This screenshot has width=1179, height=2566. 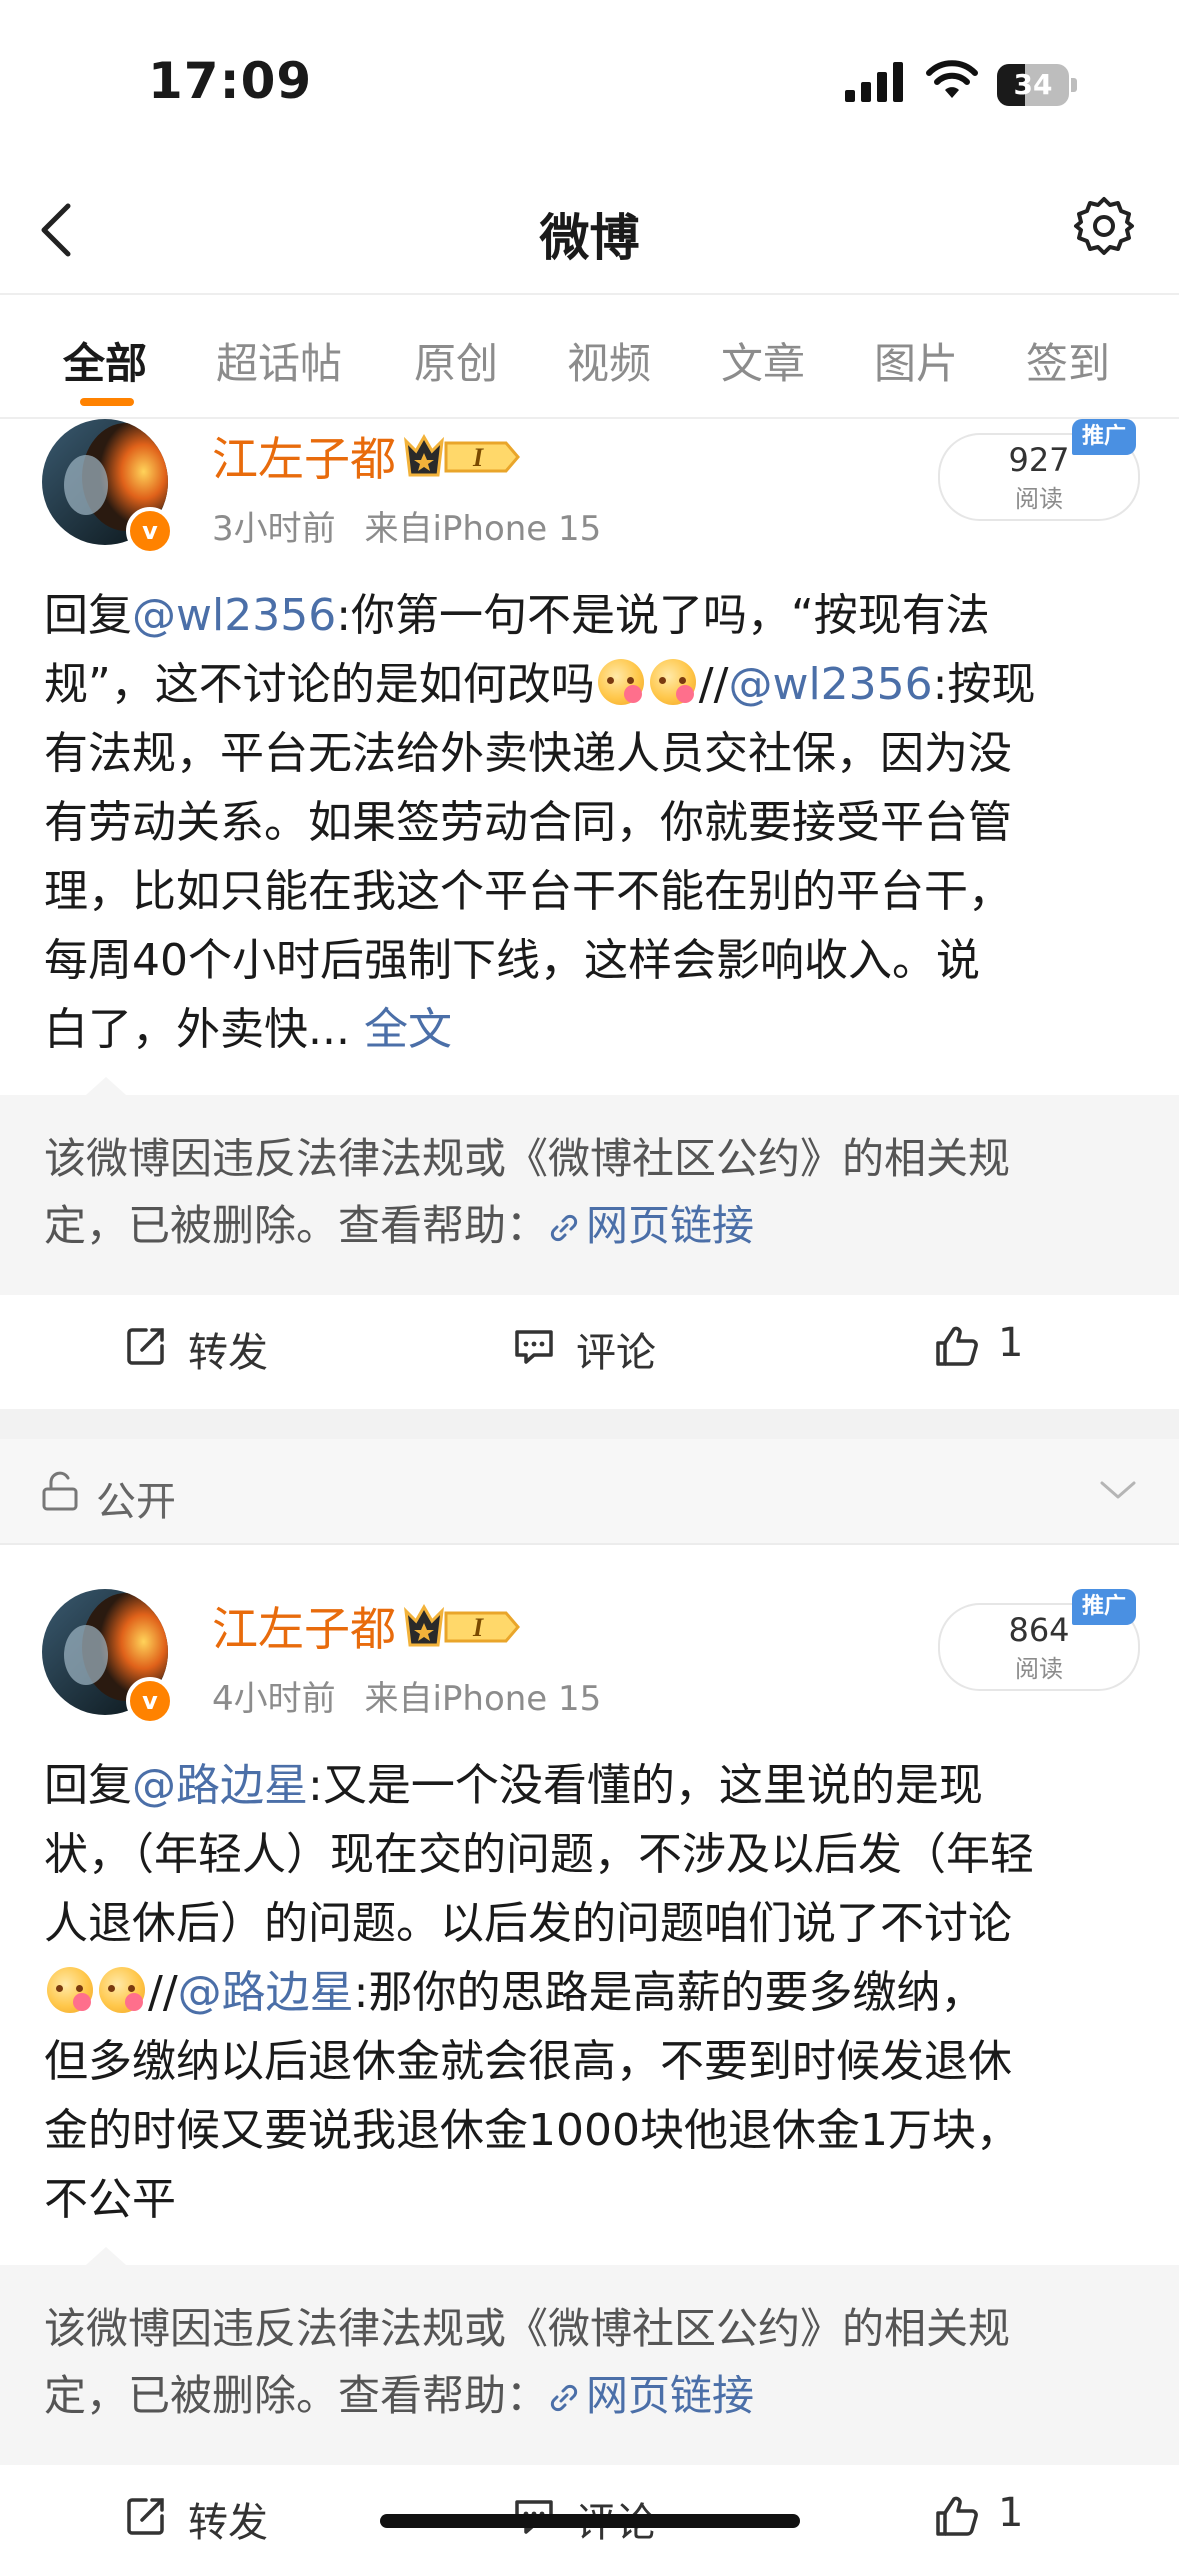 I want to click on tab-video: 视频, so click(x=609, y=360).